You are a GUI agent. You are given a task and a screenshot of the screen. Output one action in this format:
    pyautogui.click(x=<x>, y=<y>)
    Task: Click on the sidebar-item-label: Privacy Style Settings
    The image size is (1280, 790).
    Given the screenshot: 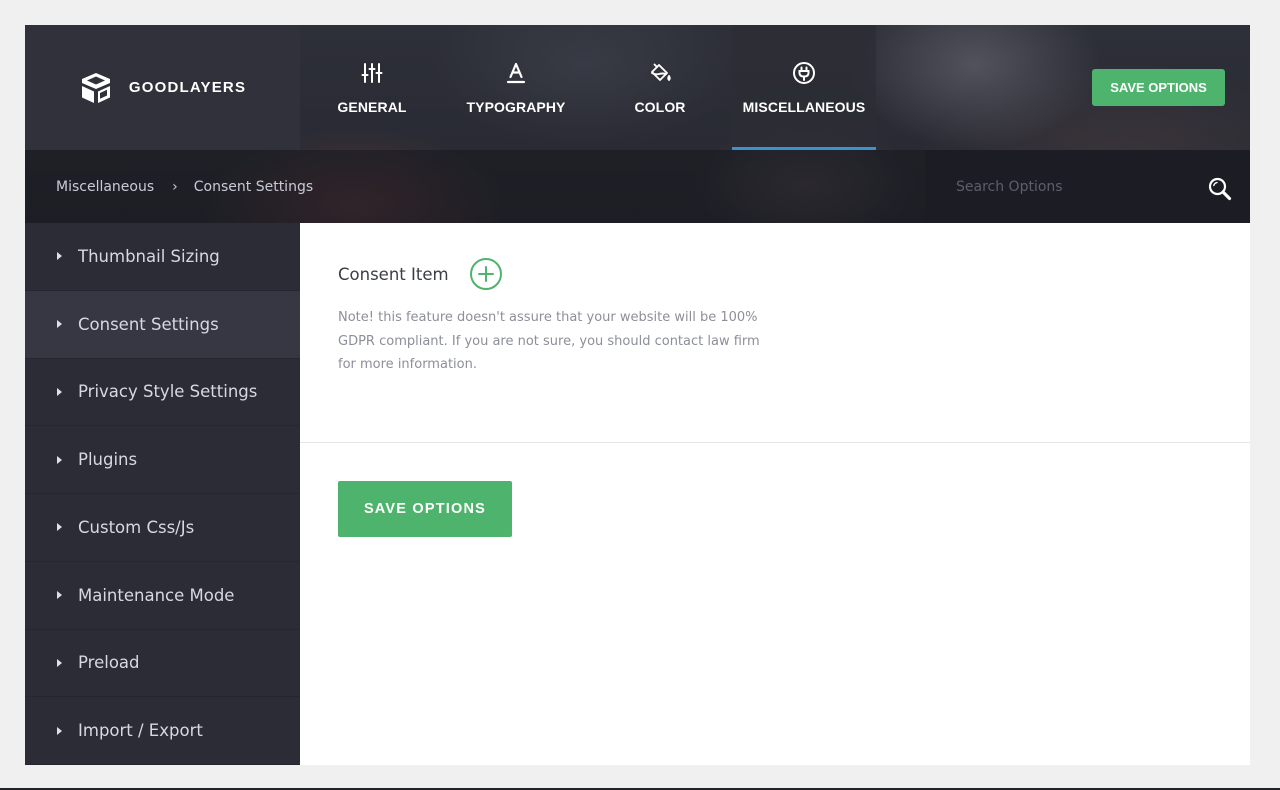 What is the action you would take?
    pyautogui.click(x=168, y=392)
    